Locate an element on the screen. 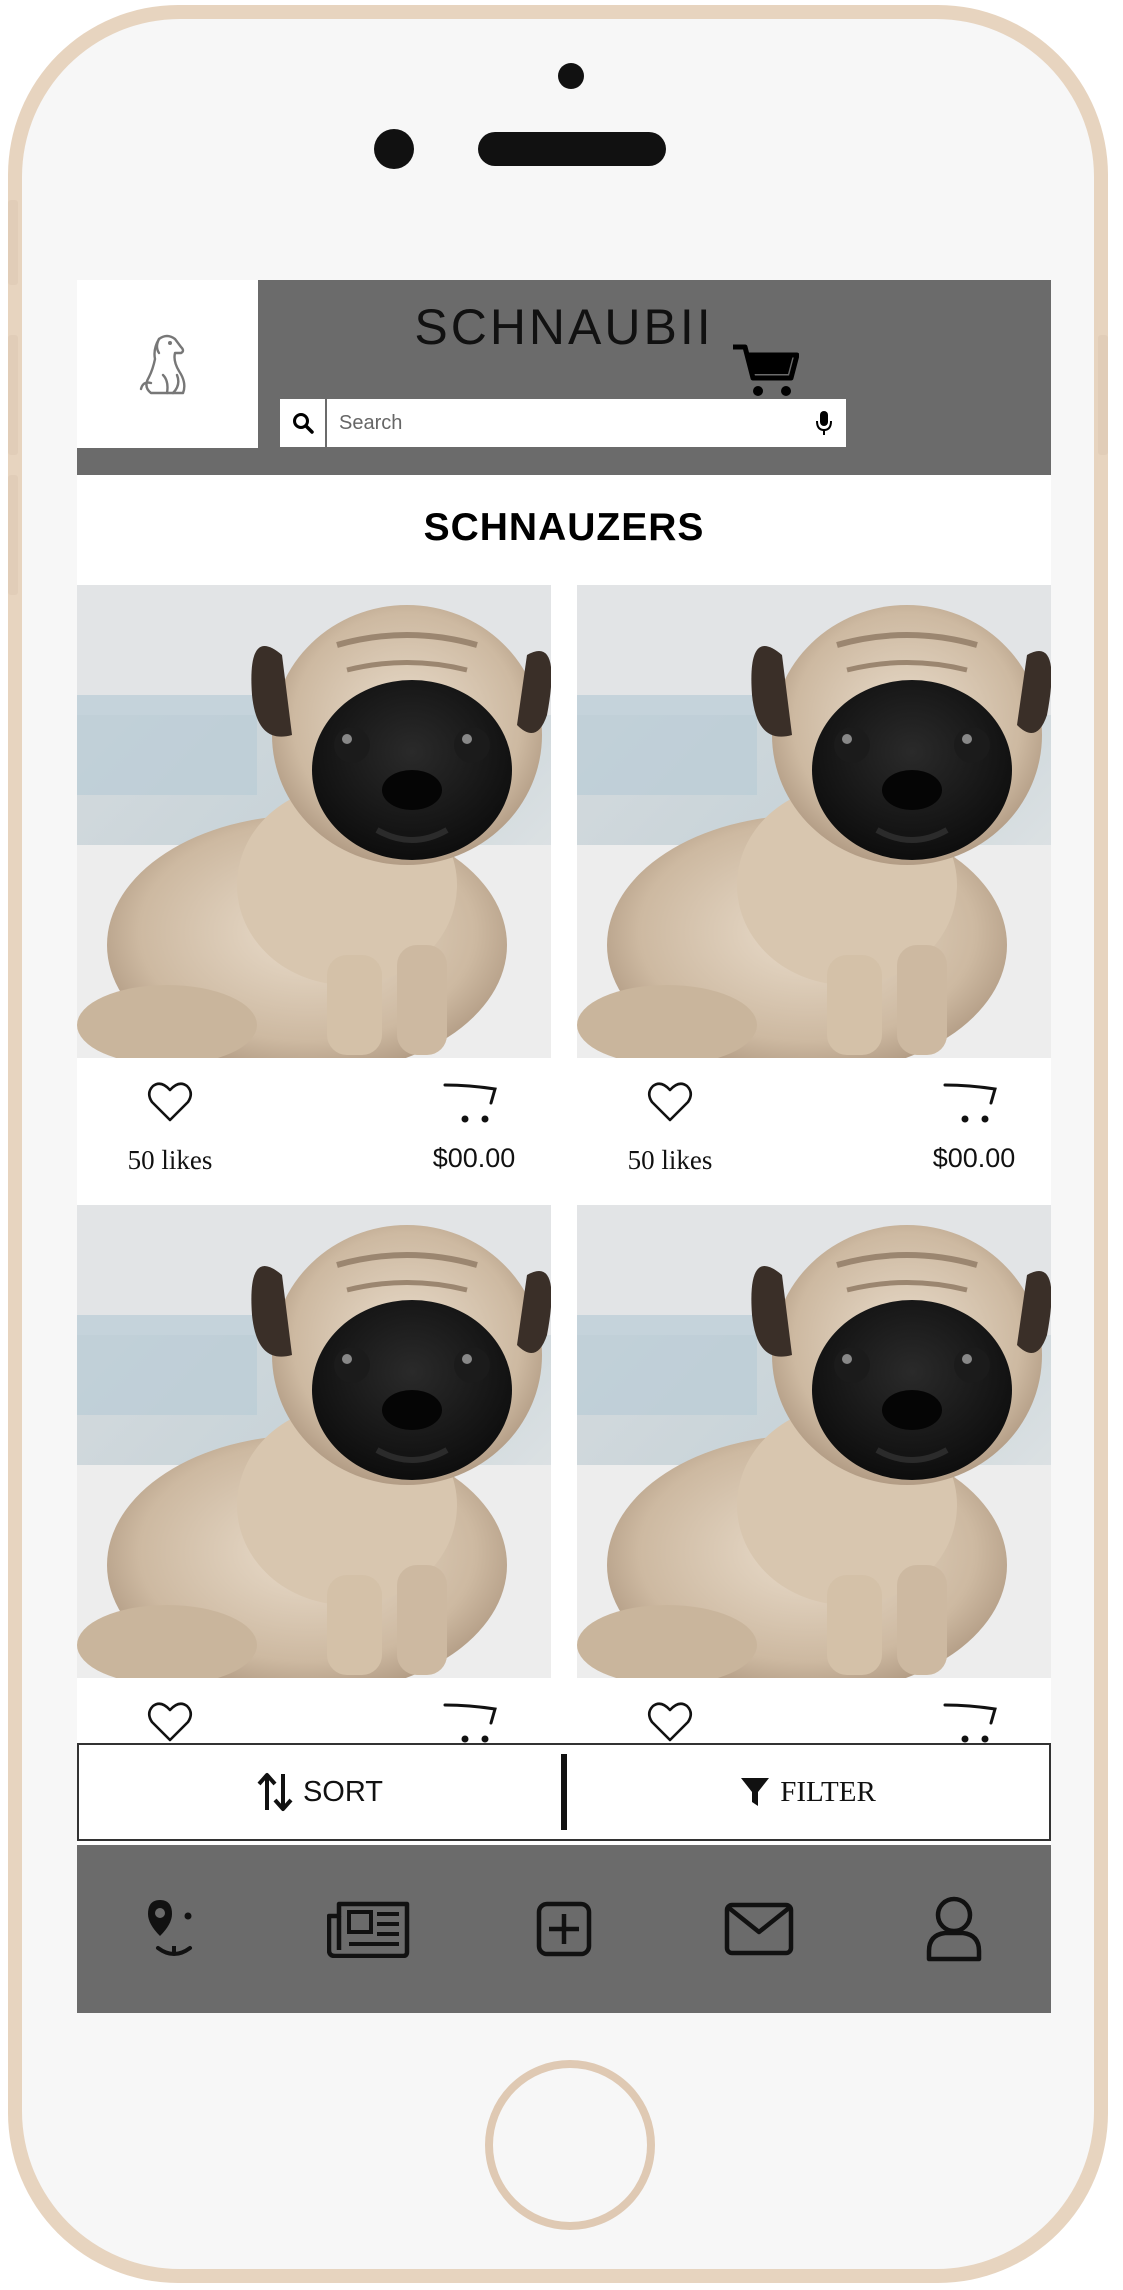 This screenshot has height=2290, width=1123. earpiece-speaker is located at coordinates (572, 149).